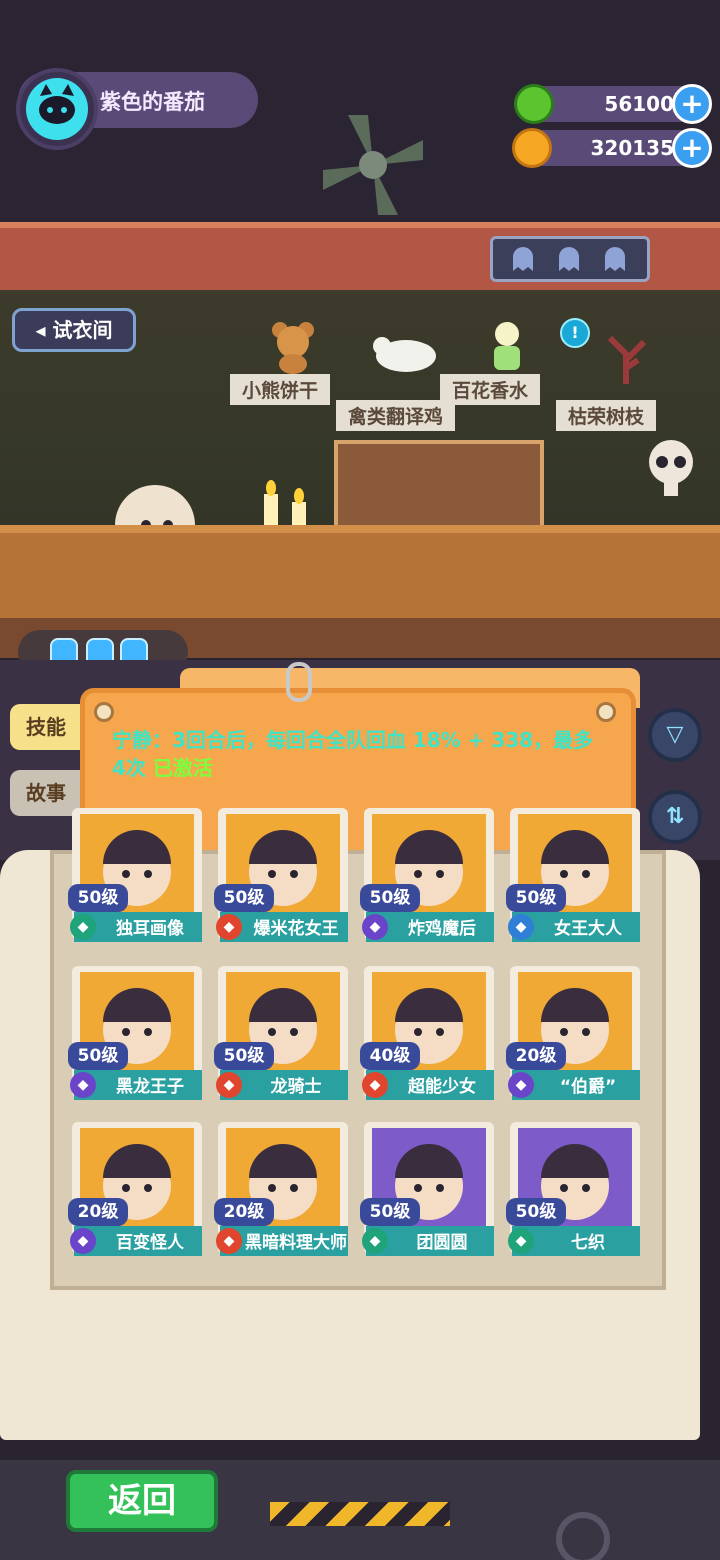 This screenshot has width=720, height=1560. What do you see at coordinates (692, 104) in the screenshot?
I see `add-gem-button: +` at bounding box center [692, 104].